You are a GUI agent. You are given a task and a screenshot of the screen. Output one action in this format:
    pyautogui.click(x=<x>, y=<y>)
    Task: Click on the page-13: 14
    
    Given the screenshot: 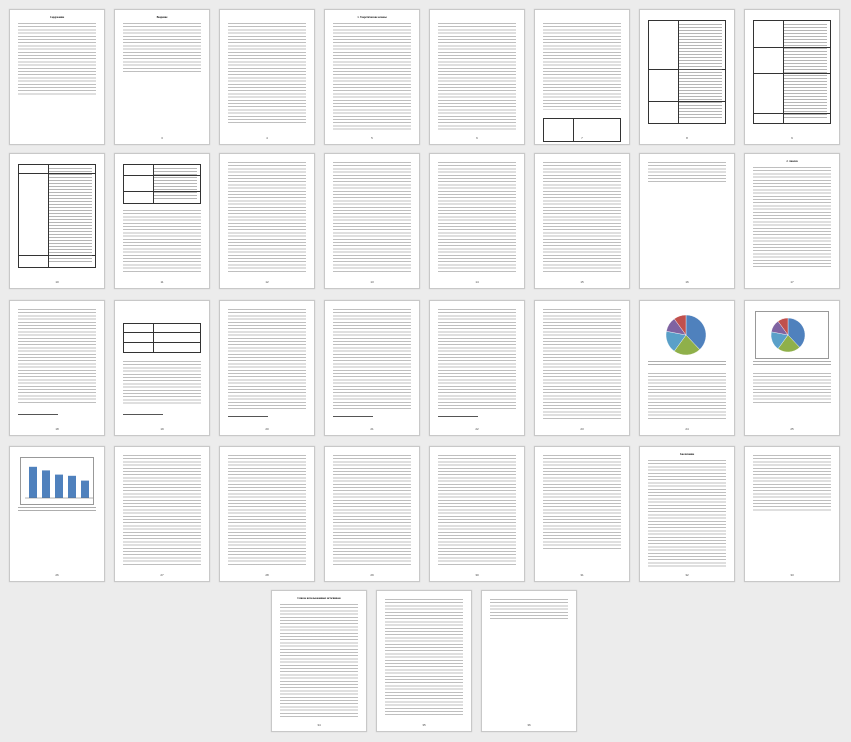 What is the action you would take?
    pyautogui.click(x=477, y=221)
    